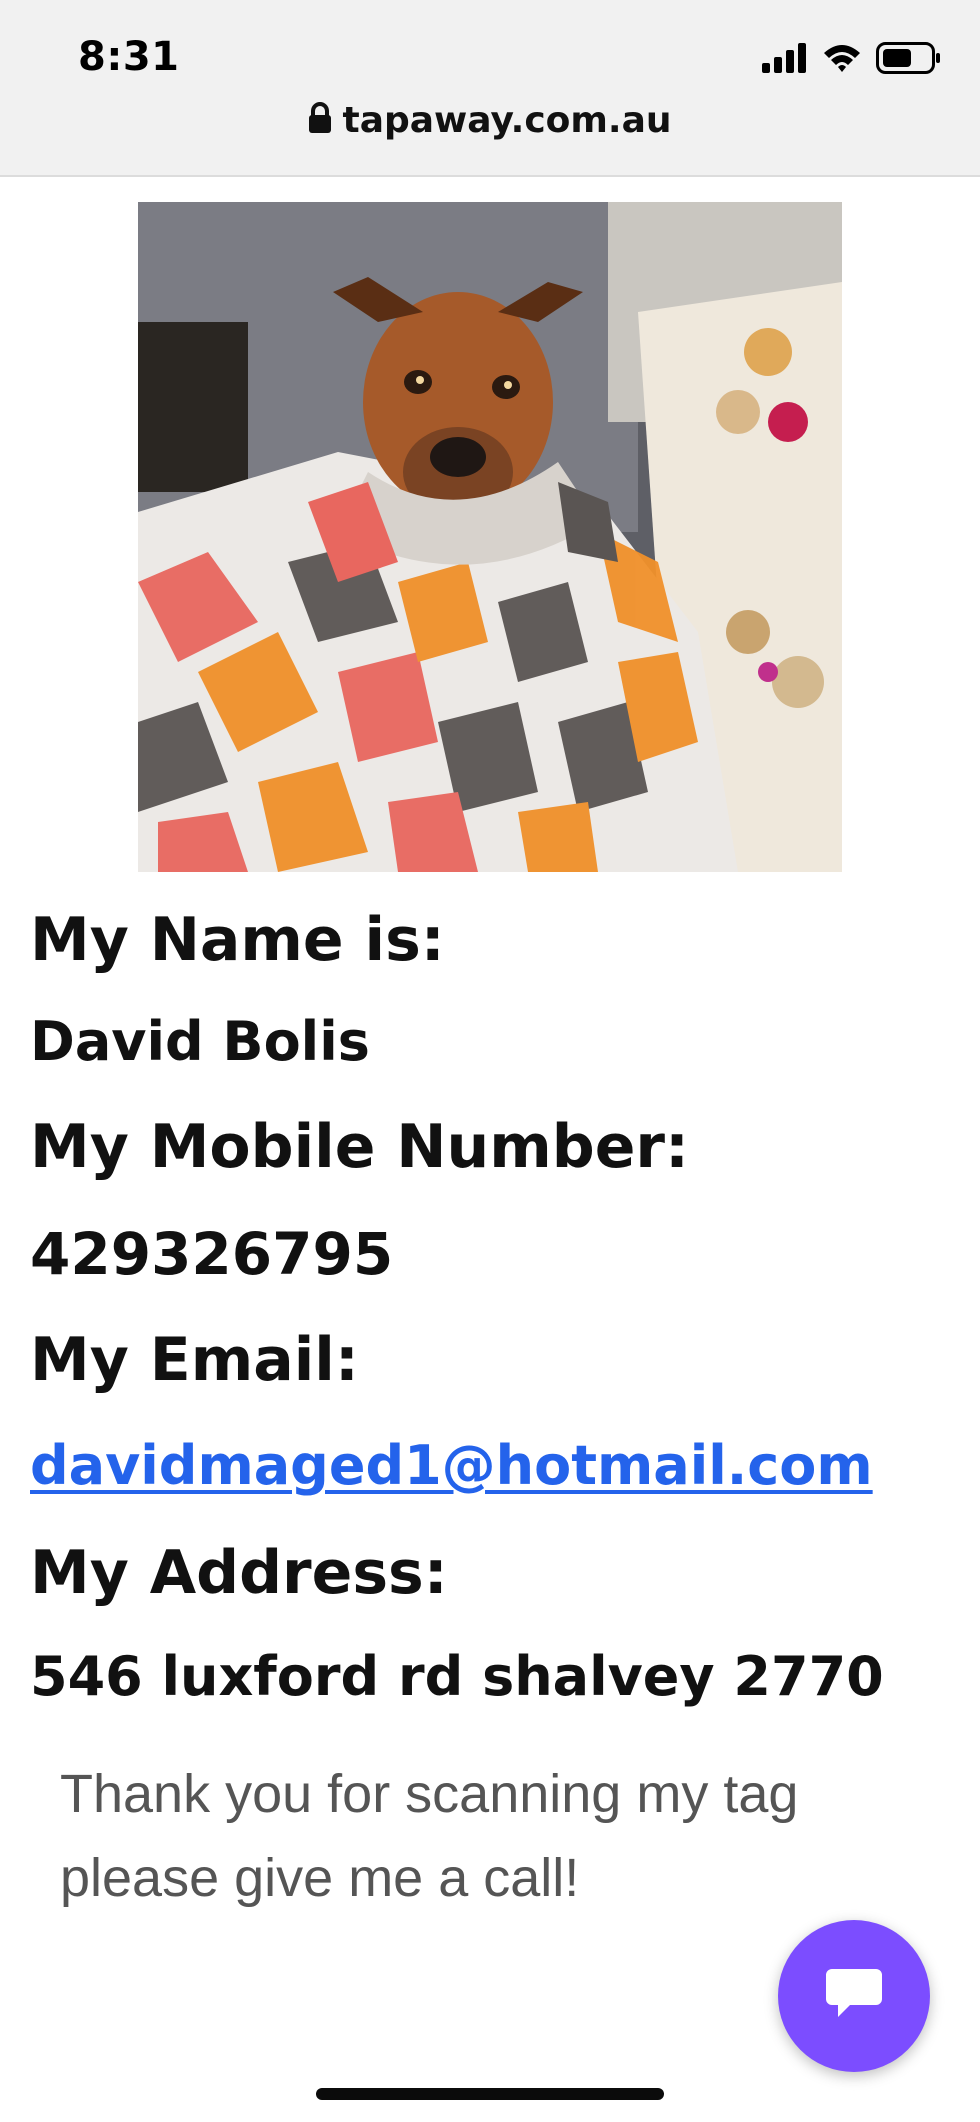  I want to click on wifi-icon, so click(842, 60).